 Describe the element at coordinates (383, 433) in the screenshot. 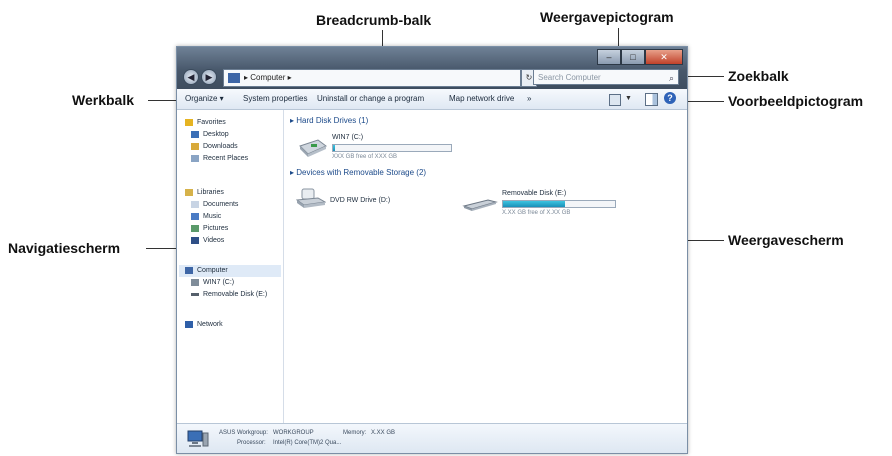

I see `memory-value: X.XX GB` at that location.